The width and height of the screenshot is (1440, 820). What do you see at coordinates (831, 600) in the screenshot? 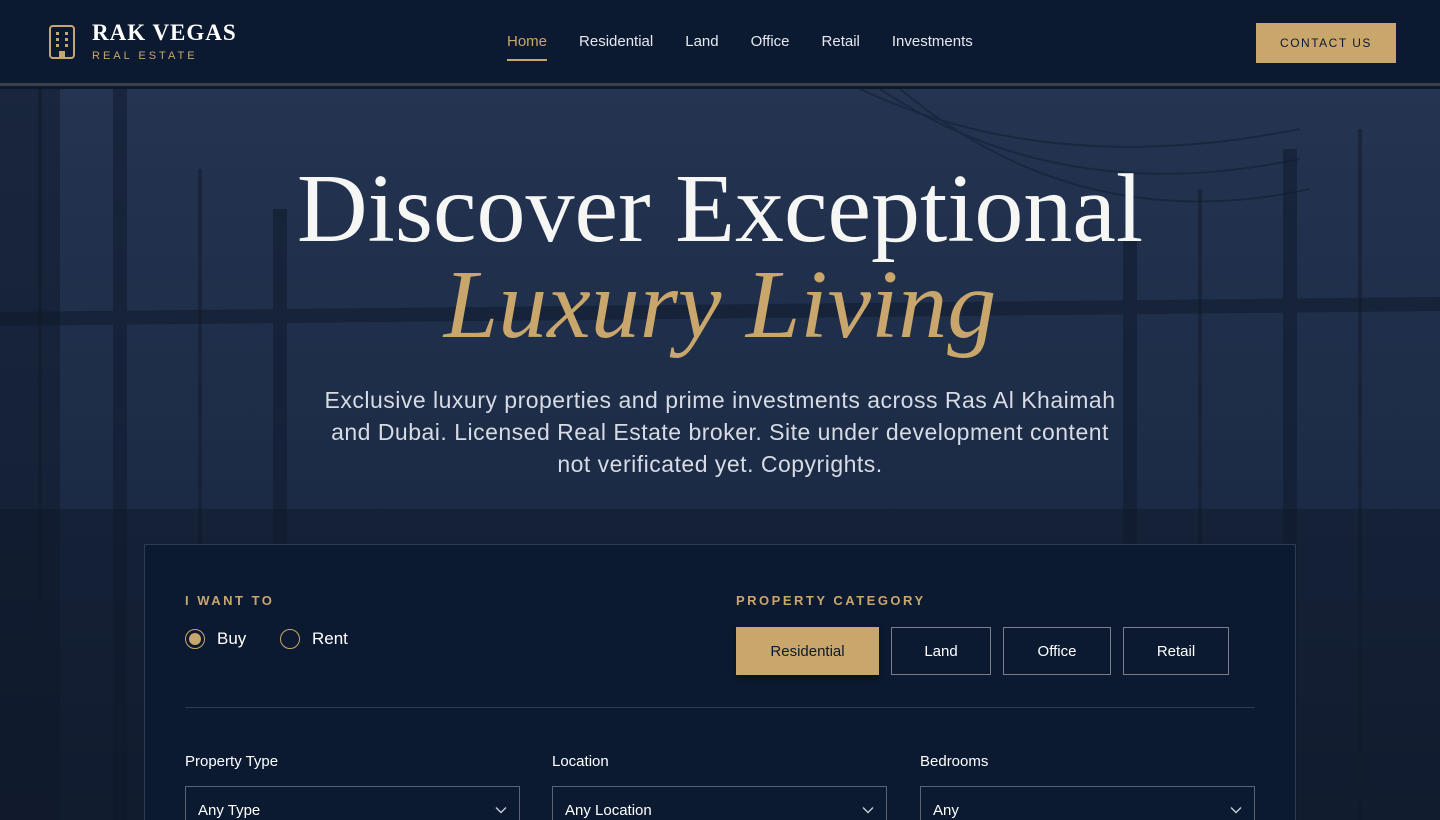
I see `category-label: PROPERTY CATEGORY` at bounding box center [831, 600].